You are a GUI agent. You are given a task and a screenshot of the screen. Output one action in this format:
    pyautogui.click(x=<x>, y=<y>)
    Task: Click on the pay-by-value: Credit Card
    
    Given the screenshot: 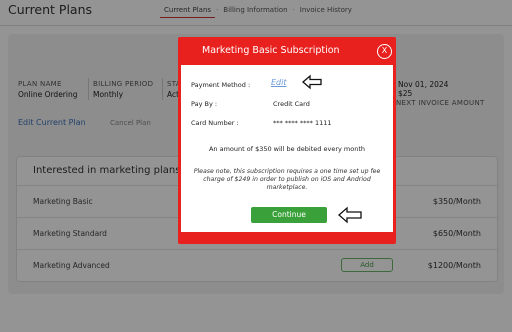 What is the action you would take?
    pyautogui.click(x=291, y=104)
    